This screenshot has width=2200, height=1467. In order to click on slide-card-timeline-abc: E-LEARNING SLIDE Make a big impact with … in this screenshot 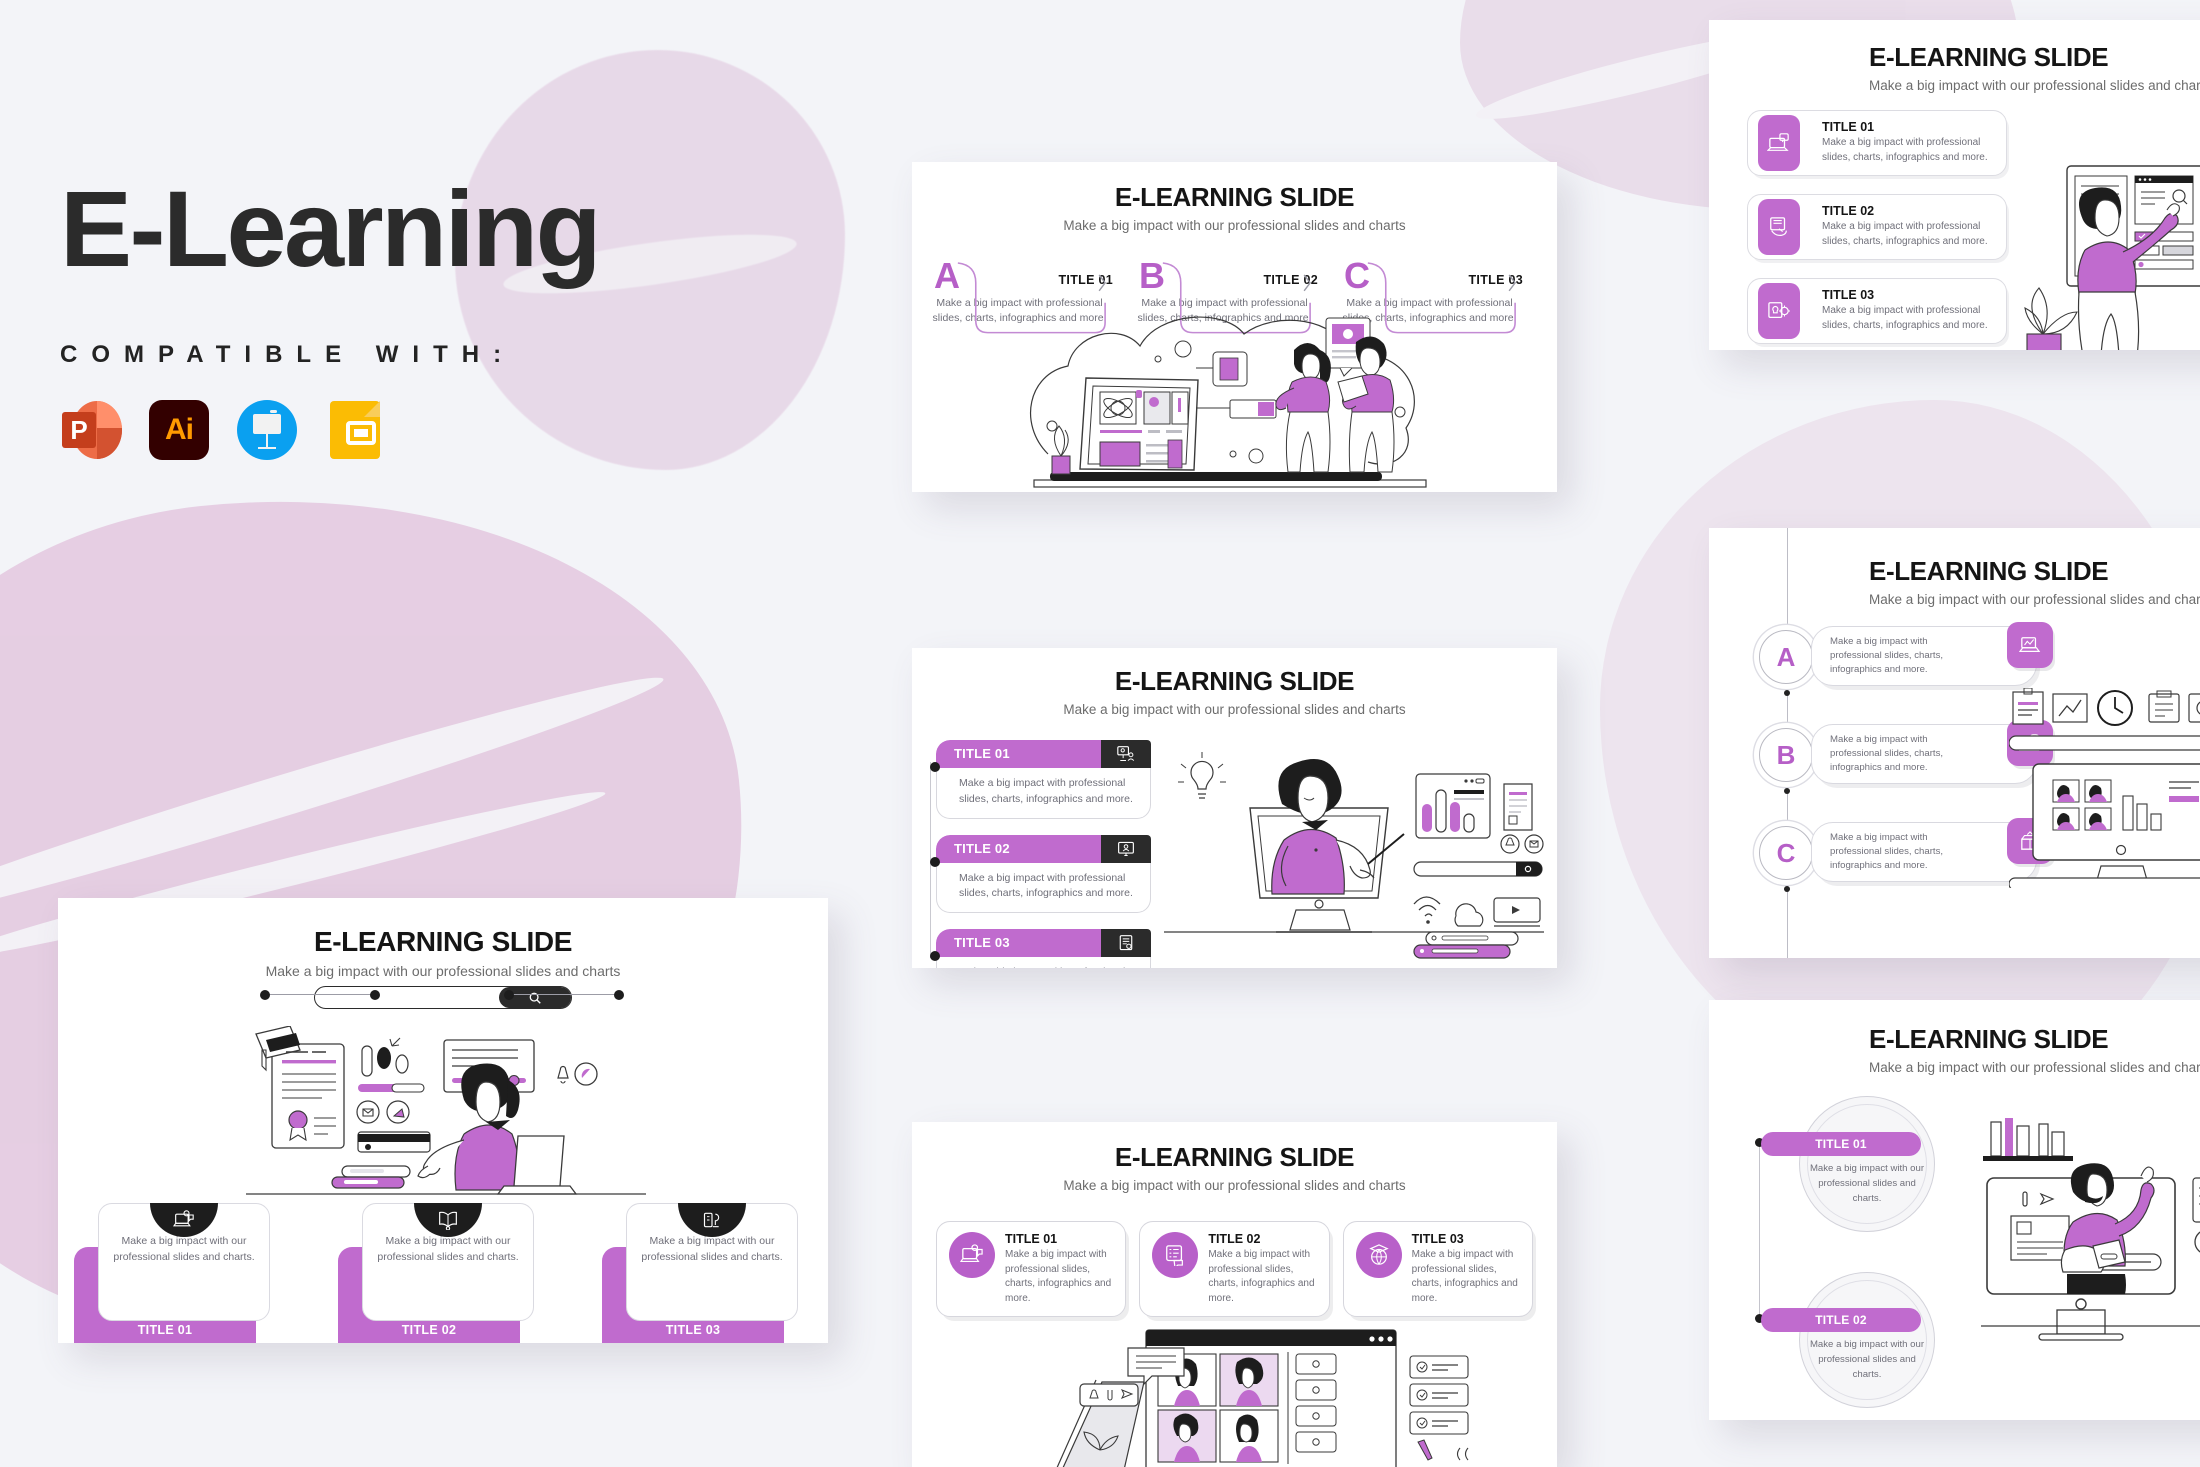, I will do `click(1954, 743)`.